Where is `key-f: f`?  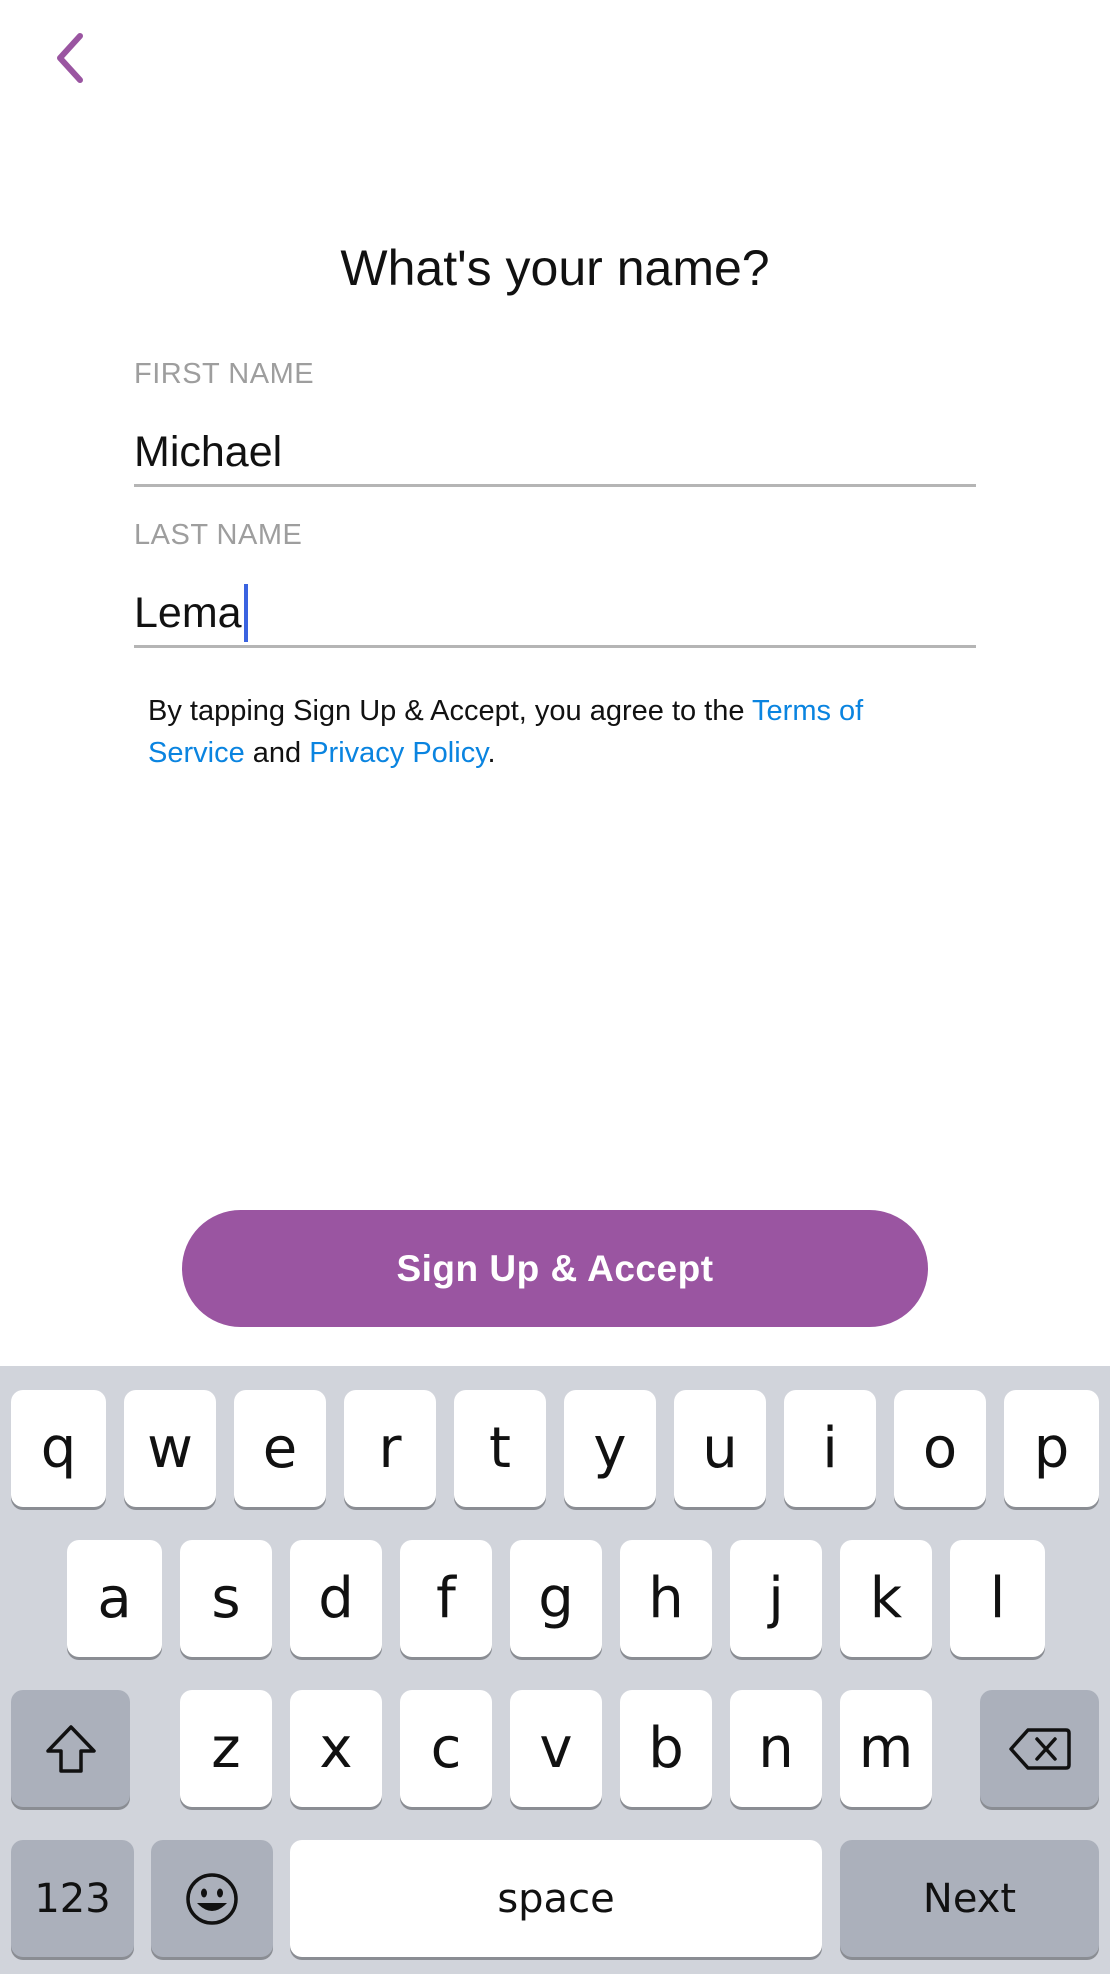
key-f: f is located at coordinates (446, 1598).